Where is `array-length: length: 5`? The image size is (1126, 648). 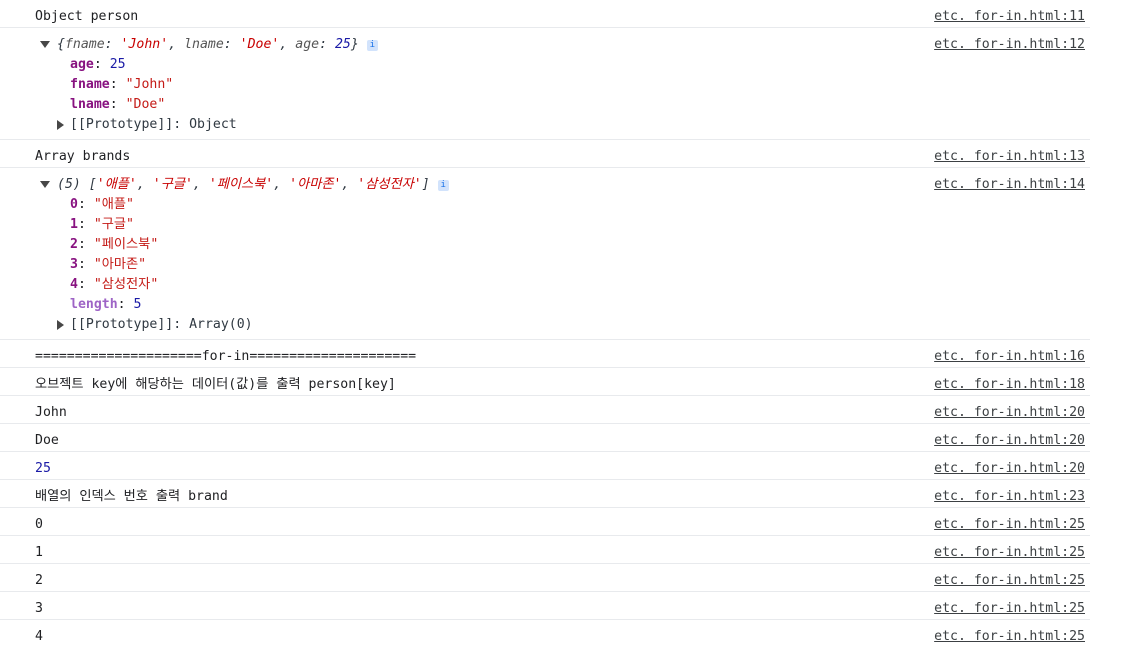
array-length: length: 5 is located at coordinates (106, 304).